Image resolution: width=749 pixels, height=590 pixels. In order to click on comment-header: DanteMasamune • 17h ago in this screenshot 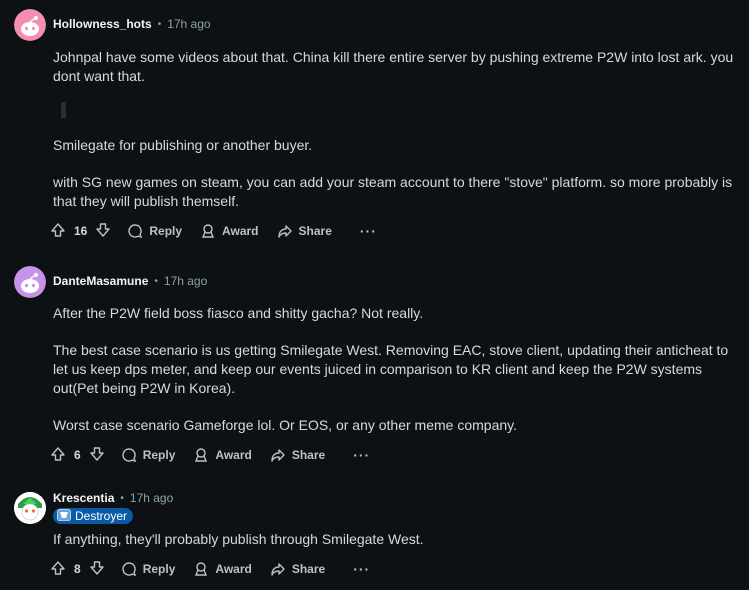, I will do `click(130, 281)`.